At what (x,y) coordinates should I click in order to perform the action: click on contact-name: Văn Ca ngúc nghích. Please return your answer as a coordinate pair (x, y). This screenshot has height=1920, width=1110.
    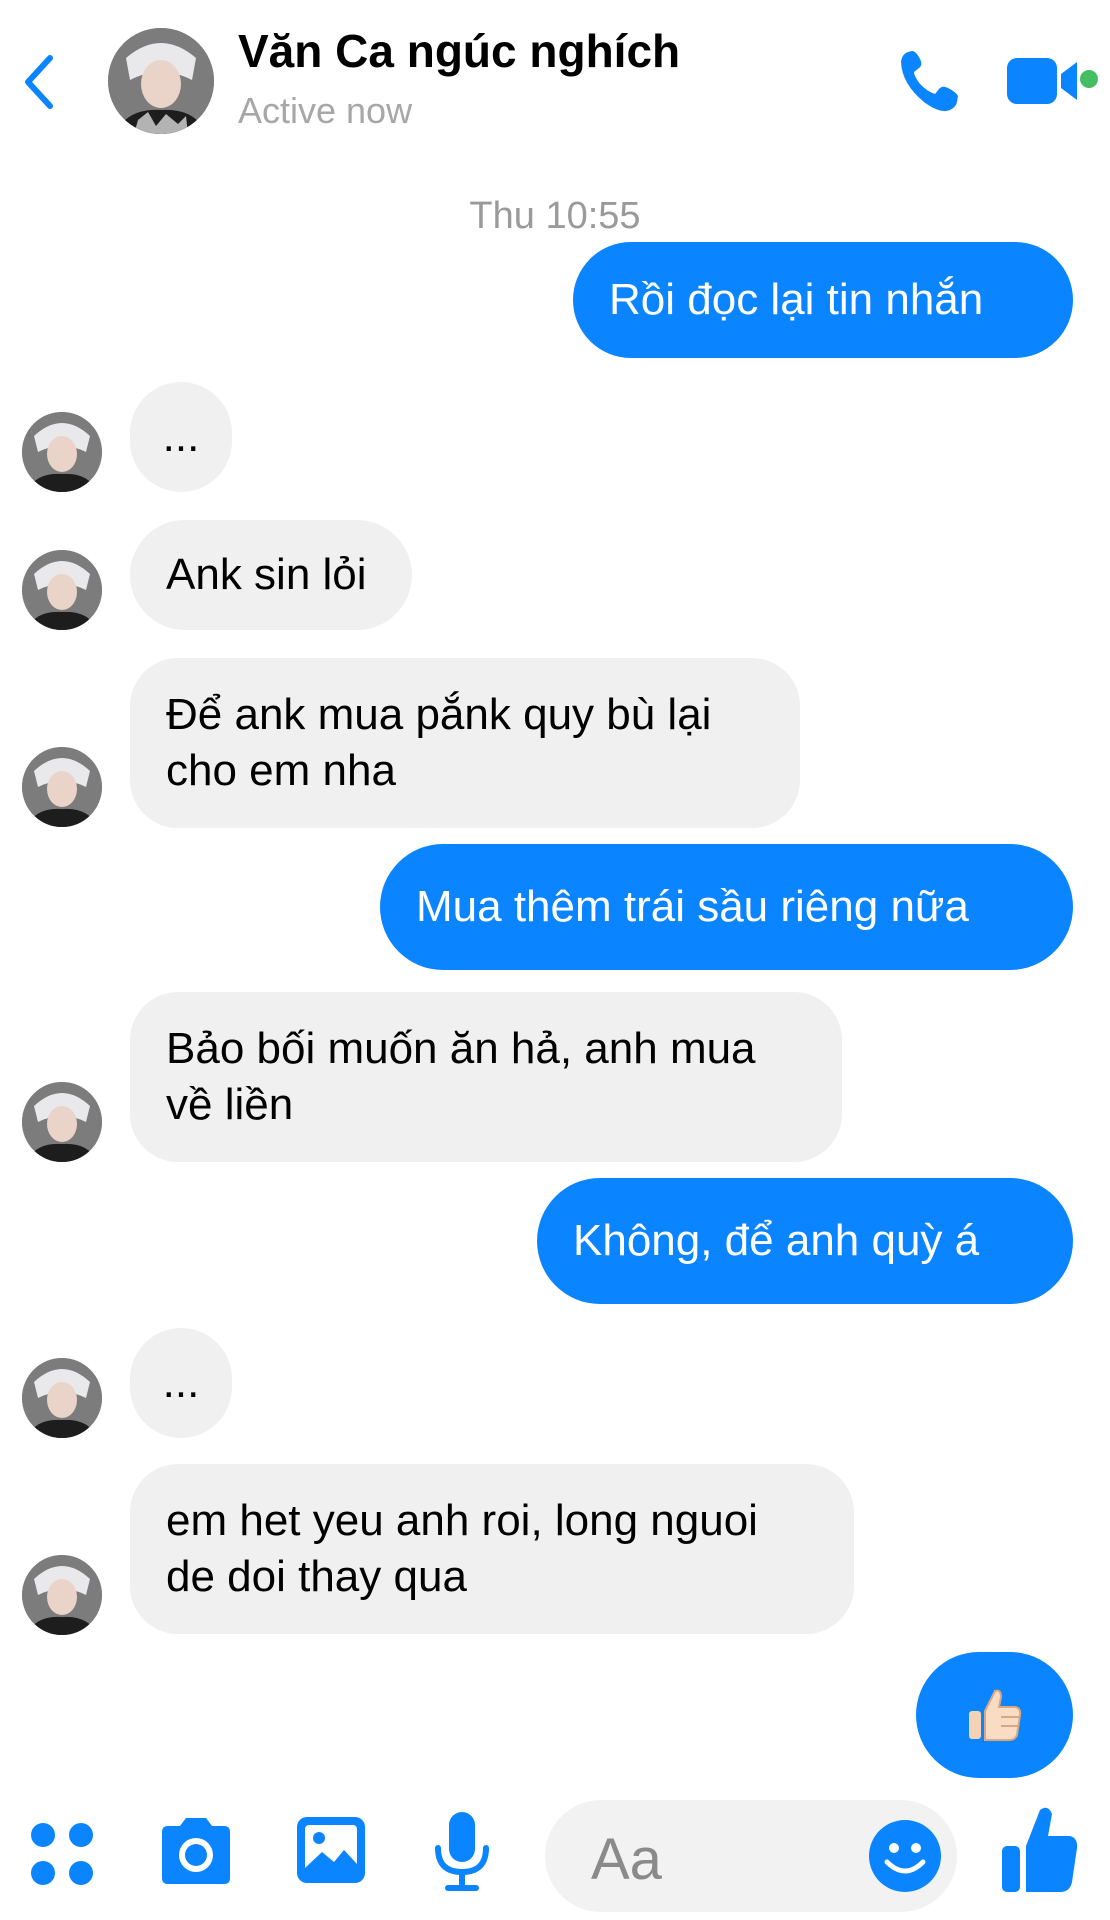
    Looking at the image, I should click on (459, 51).